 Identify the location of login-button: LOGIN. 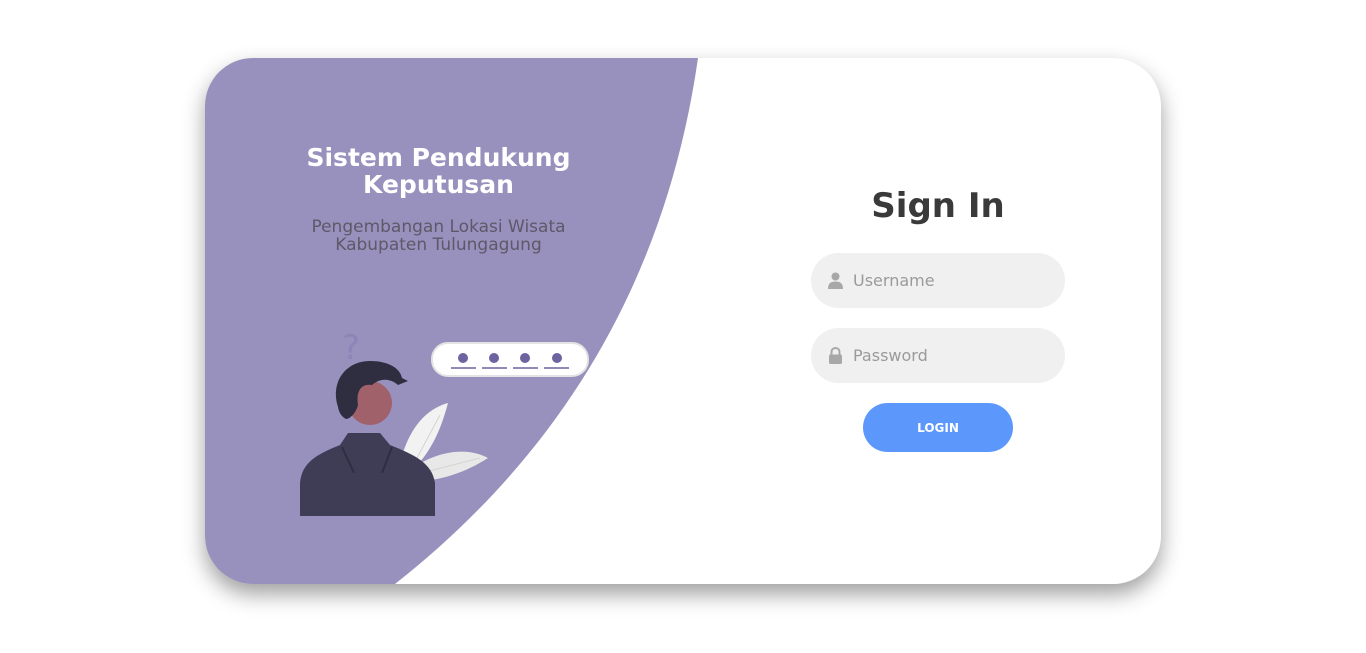
(938, 427).